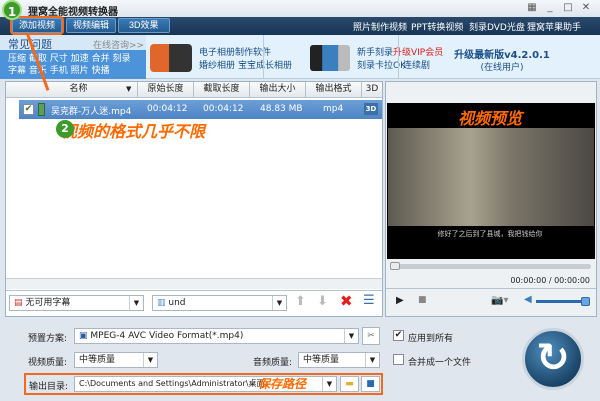  I want to click on upgrade-link: 升级最新版v4.2.0.1, so click(502, 53).